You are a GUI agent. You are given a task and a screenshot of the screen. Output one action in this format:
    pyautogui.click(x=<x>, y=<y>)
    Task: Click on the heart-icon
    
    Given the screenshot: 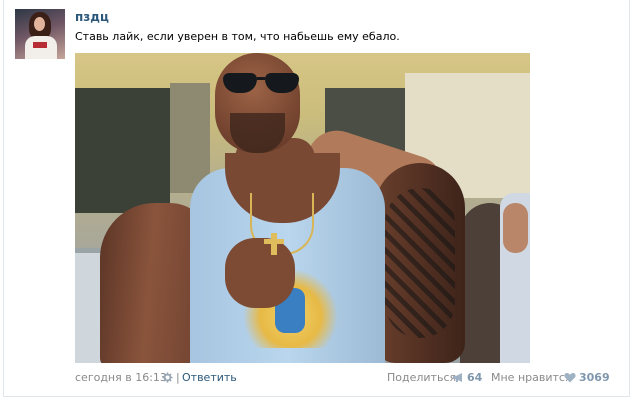 What is the action you would take?
    pyautogui.click(x=570, y=377)
    